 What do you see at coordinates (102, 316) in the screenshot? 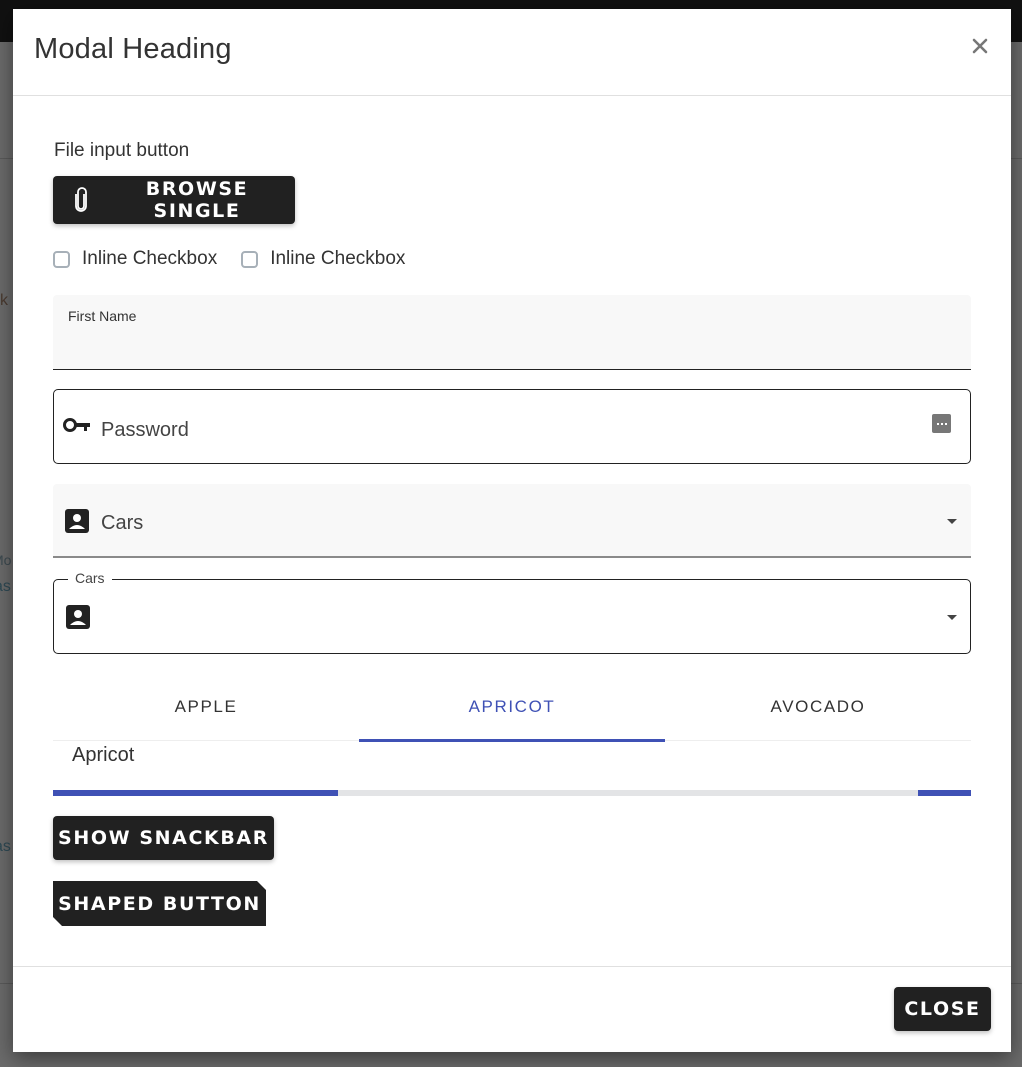
I see `first-name-label: First Name` at bounding box center [102, 316].